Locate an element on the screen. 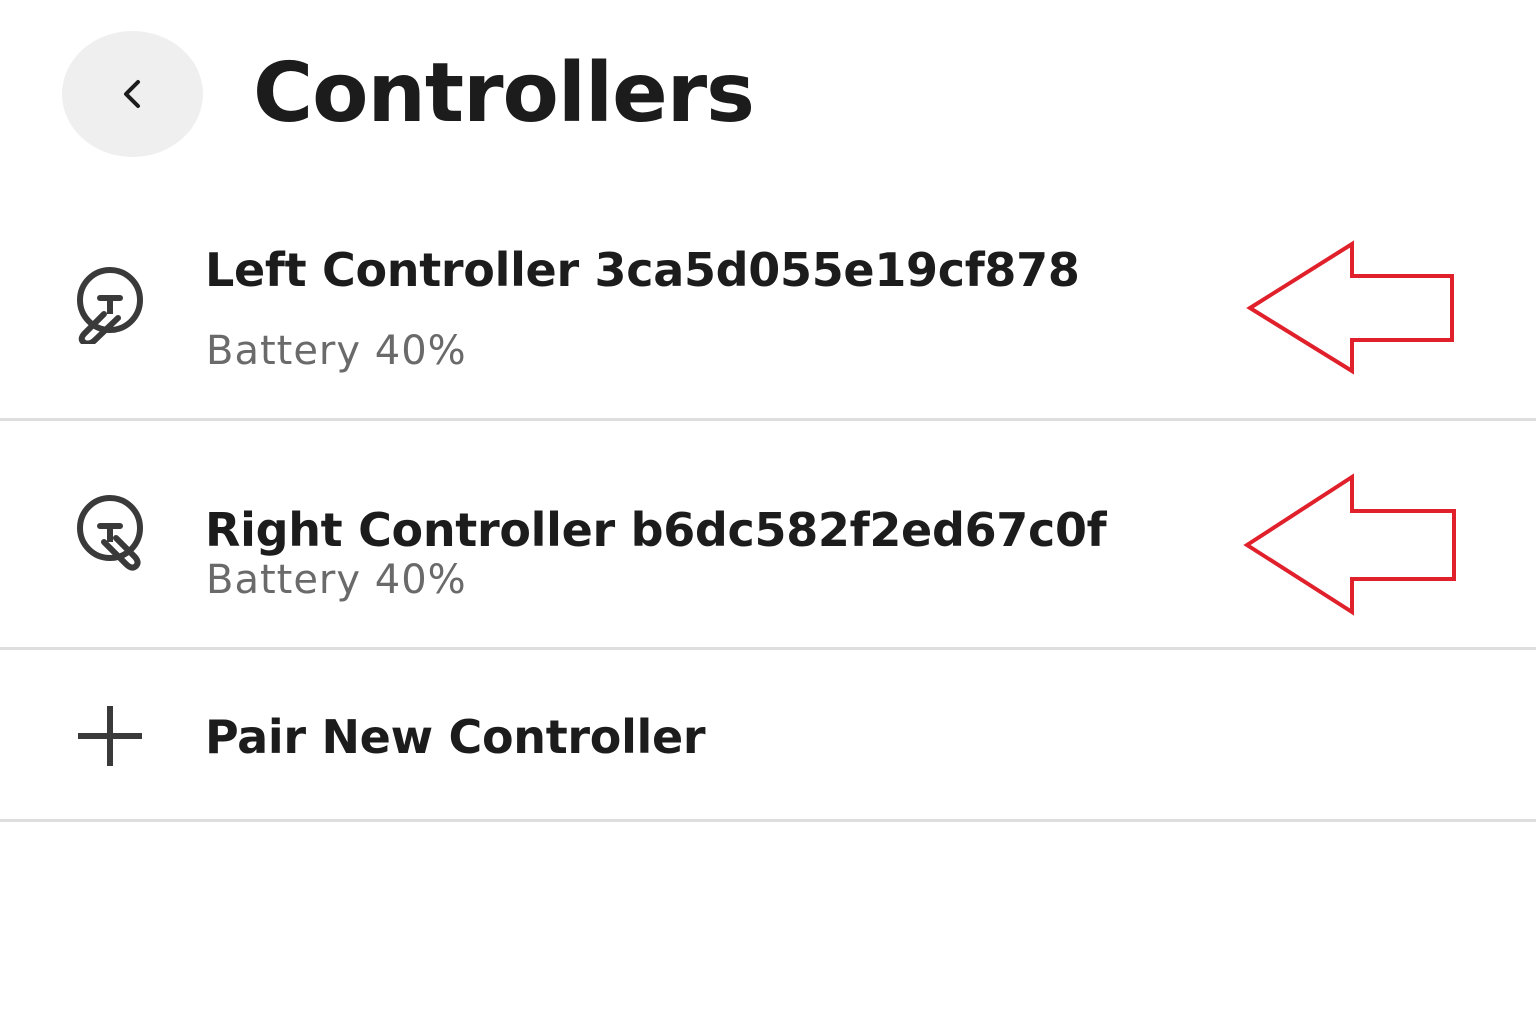 This screenshot has width=1536, height=1024. chevron-left-icon is located at coordinates (131, 94).